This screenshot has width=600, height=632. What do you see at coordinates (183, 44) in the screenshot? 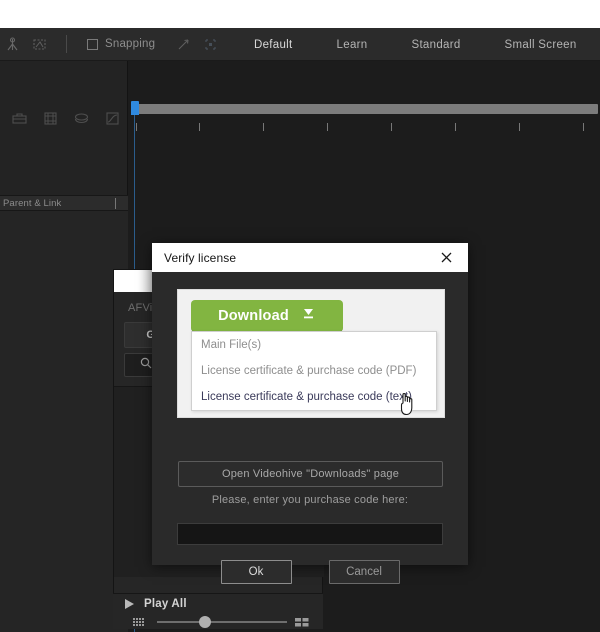
I see `snapping-link-icon` at bounding box center [183, 44].